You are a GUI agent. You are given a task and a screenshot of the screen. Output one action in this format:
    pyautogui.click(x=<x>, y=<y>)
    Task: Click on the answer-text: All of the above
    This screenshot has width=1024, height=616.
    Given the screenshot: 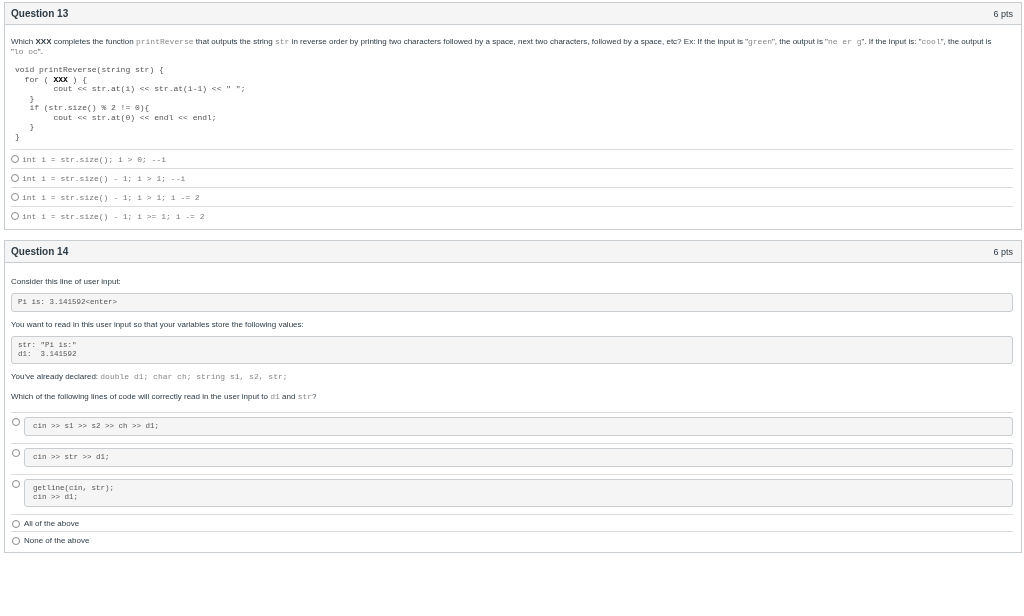 What is the action you would take?
    pyautogui.click(x=52, y=523)
    